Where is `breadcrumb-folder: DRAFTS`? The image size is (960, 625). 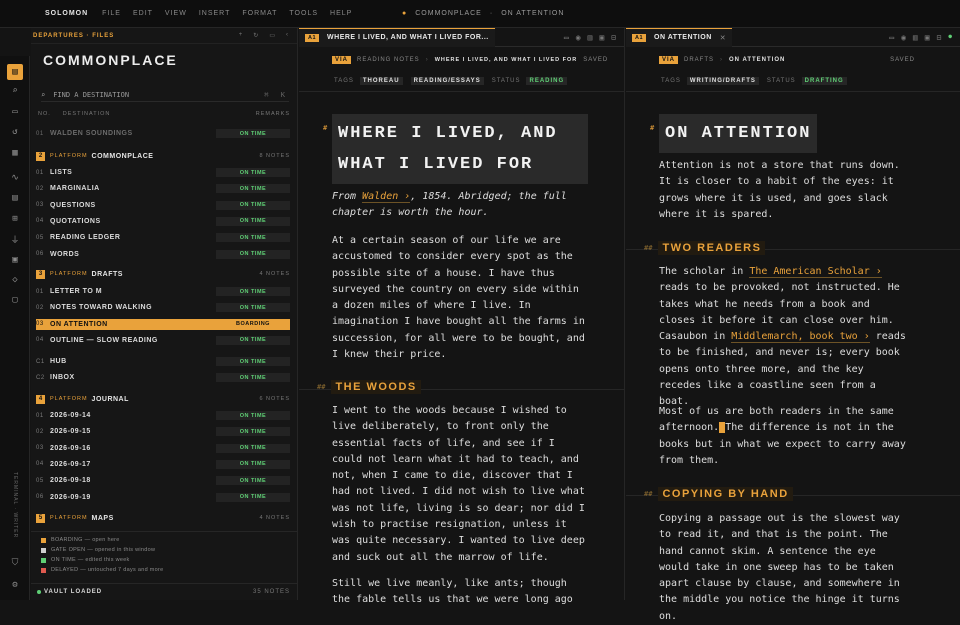 breadcrumb-folder: DRAFTS is located at coordinates (699, 60).